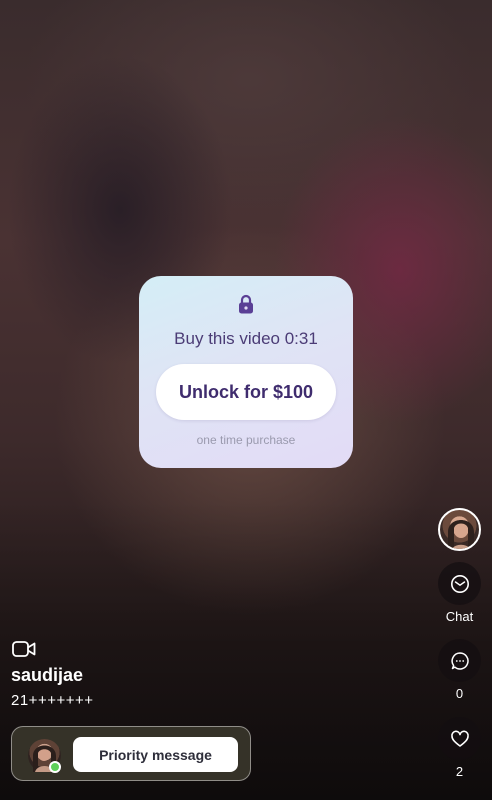 The height and width of the screenshot is (800, 492). I want to click on mail-icon, so click(459, 583).